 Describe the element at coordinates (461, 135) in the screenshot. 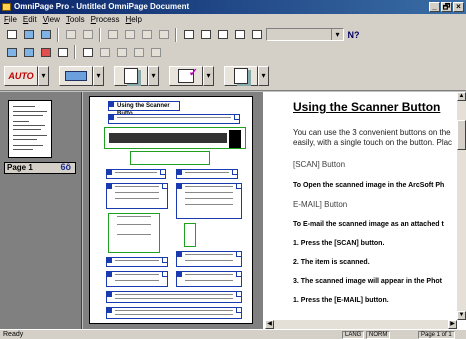

I see `vertical-scroll-thumb` at that location.